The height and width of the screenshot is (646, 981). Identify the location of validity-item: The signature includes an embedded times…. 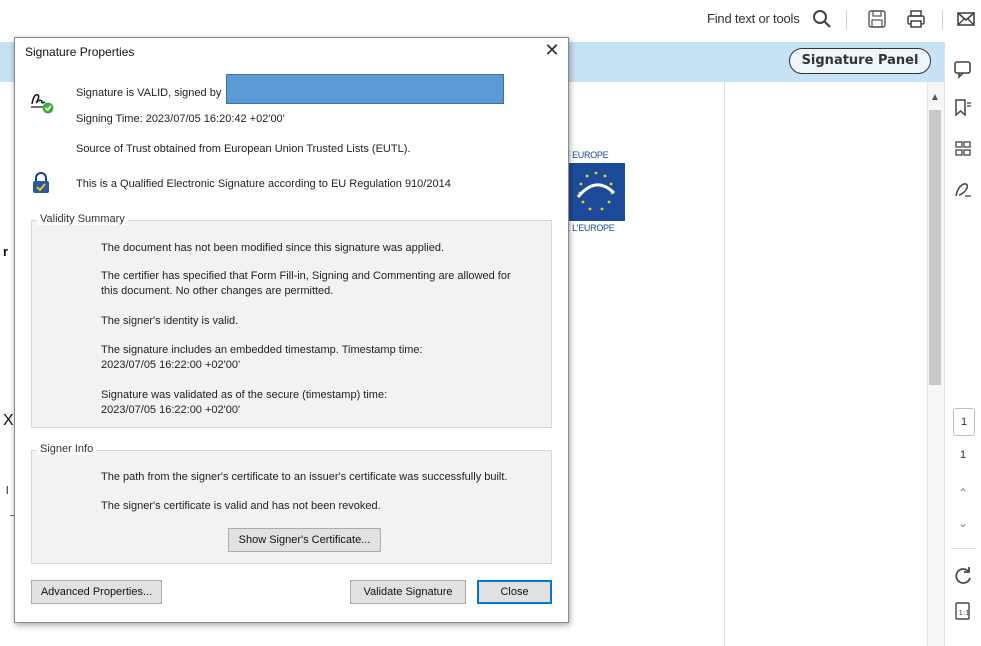
(262, 350).